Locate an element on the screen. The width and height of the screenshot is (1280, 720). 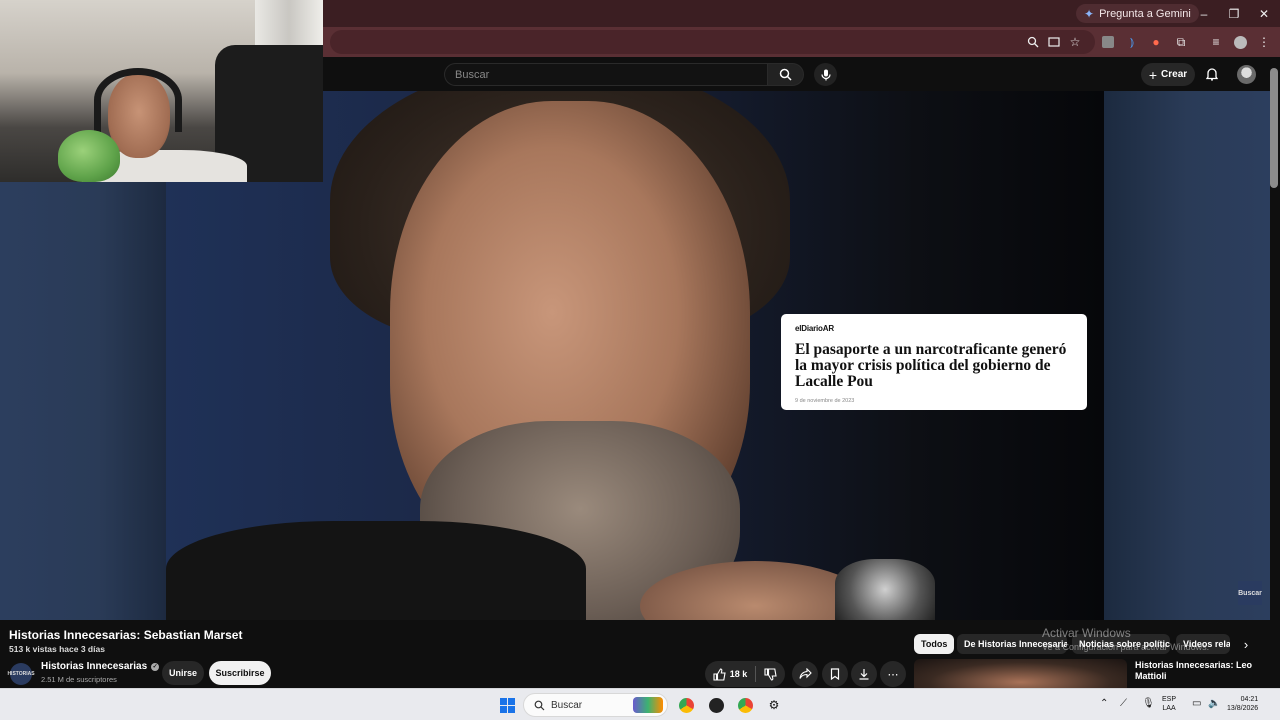
chrome-taskbar-icon is located at coordinates (686, 705).